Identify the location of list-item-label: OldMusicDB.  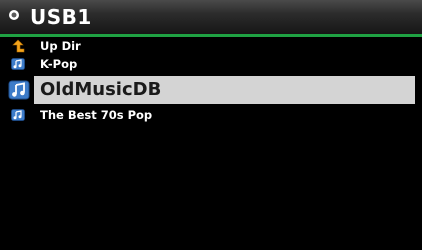
(101, 89).